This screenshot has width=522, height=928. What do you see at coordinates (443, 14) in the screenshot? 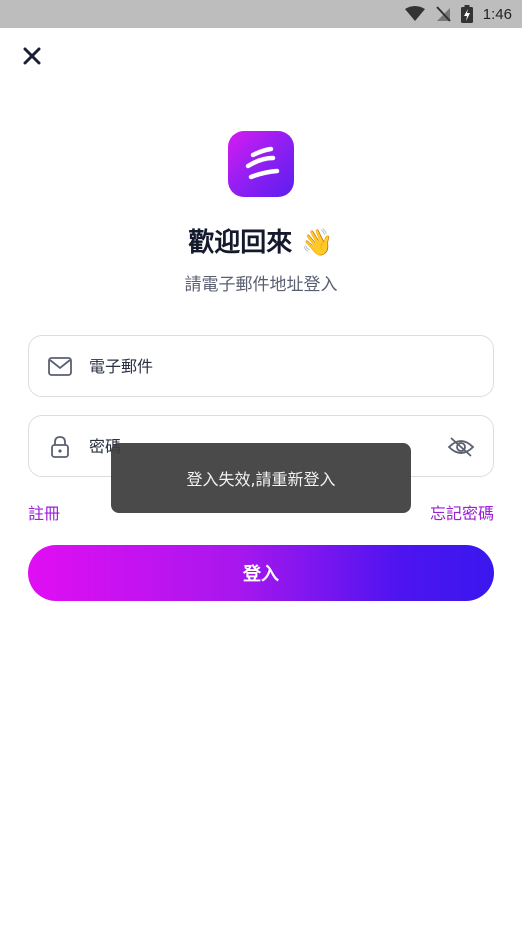
I see `no-signal-icon` at bounding box center [443, 14].